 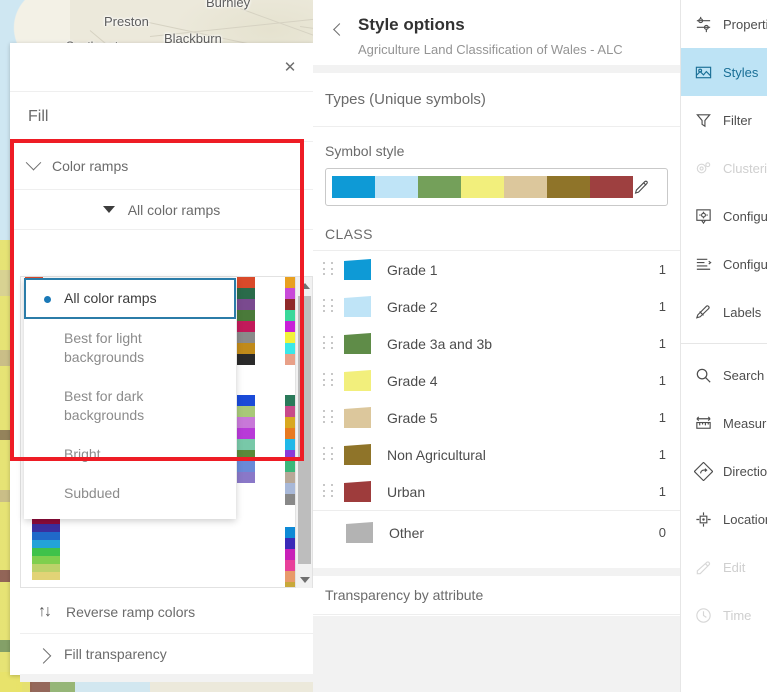 What do you see at coordinates (412, 417) in the screenshot?
I see `class-name-label: Grade 5` at bounding box center [412, 417].